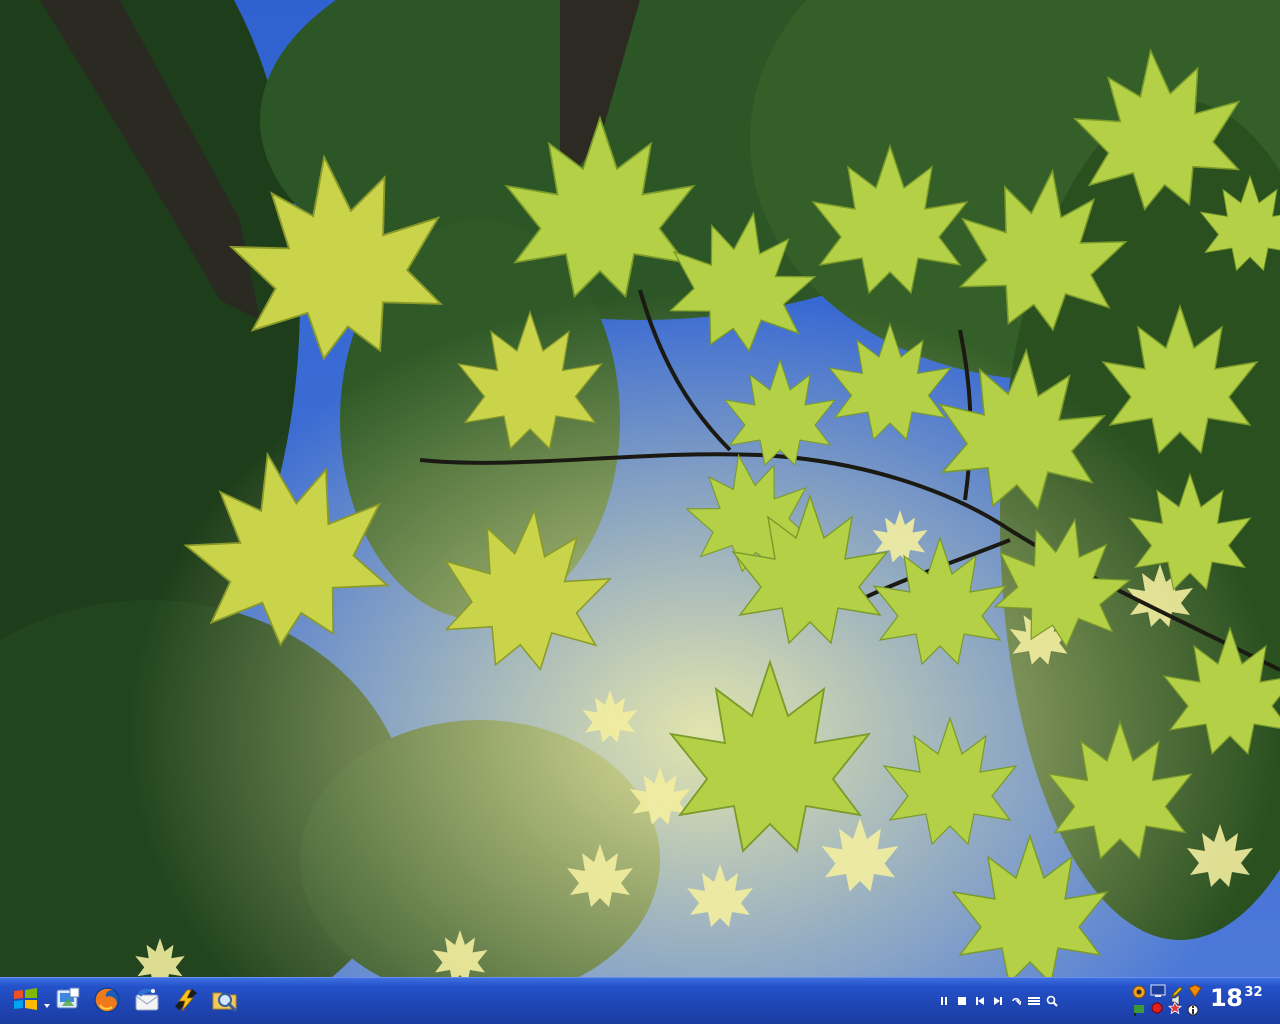 Image resolution: width=1280 pixels, height=1024 pixels. I want to click on firefox-button, so click(107, 1000).